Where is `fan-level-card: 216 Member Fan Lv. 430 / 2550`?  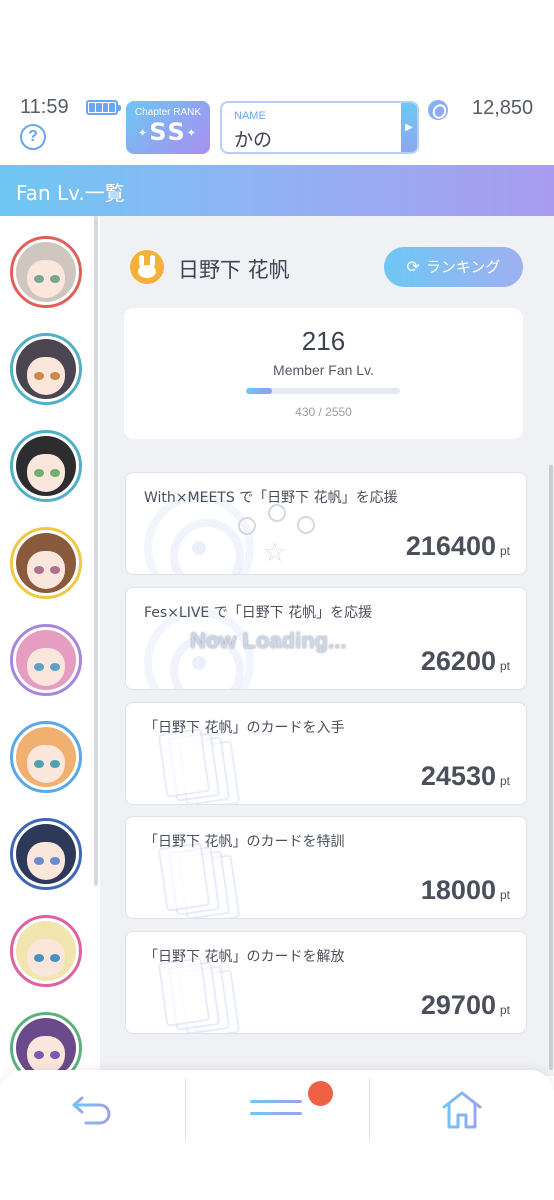 fan-level-card: 216 Member Fan Lv. 430 / 2550 is located at coordinates (323, 373).